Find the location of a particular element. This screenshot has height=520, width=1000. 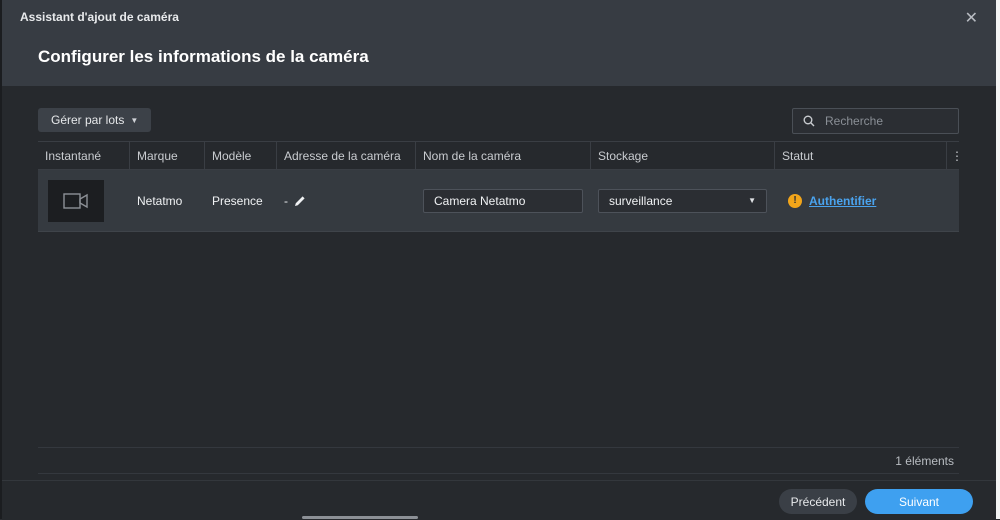

model-cell: Presence is located at coordinates (237, 200).